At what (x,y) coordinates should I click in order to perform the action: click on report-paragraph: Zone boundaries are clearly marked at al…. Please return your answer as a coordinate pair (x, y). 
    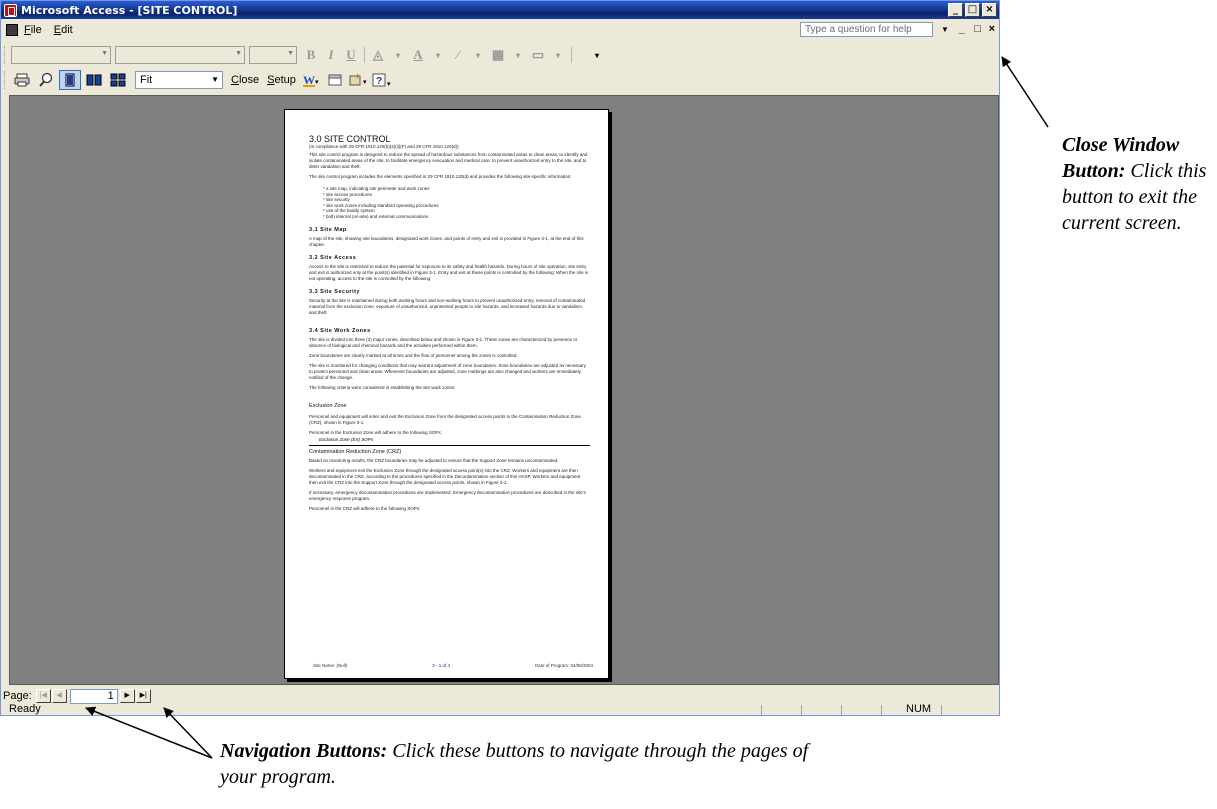
    Looking at the image, I should click on (413, 355).